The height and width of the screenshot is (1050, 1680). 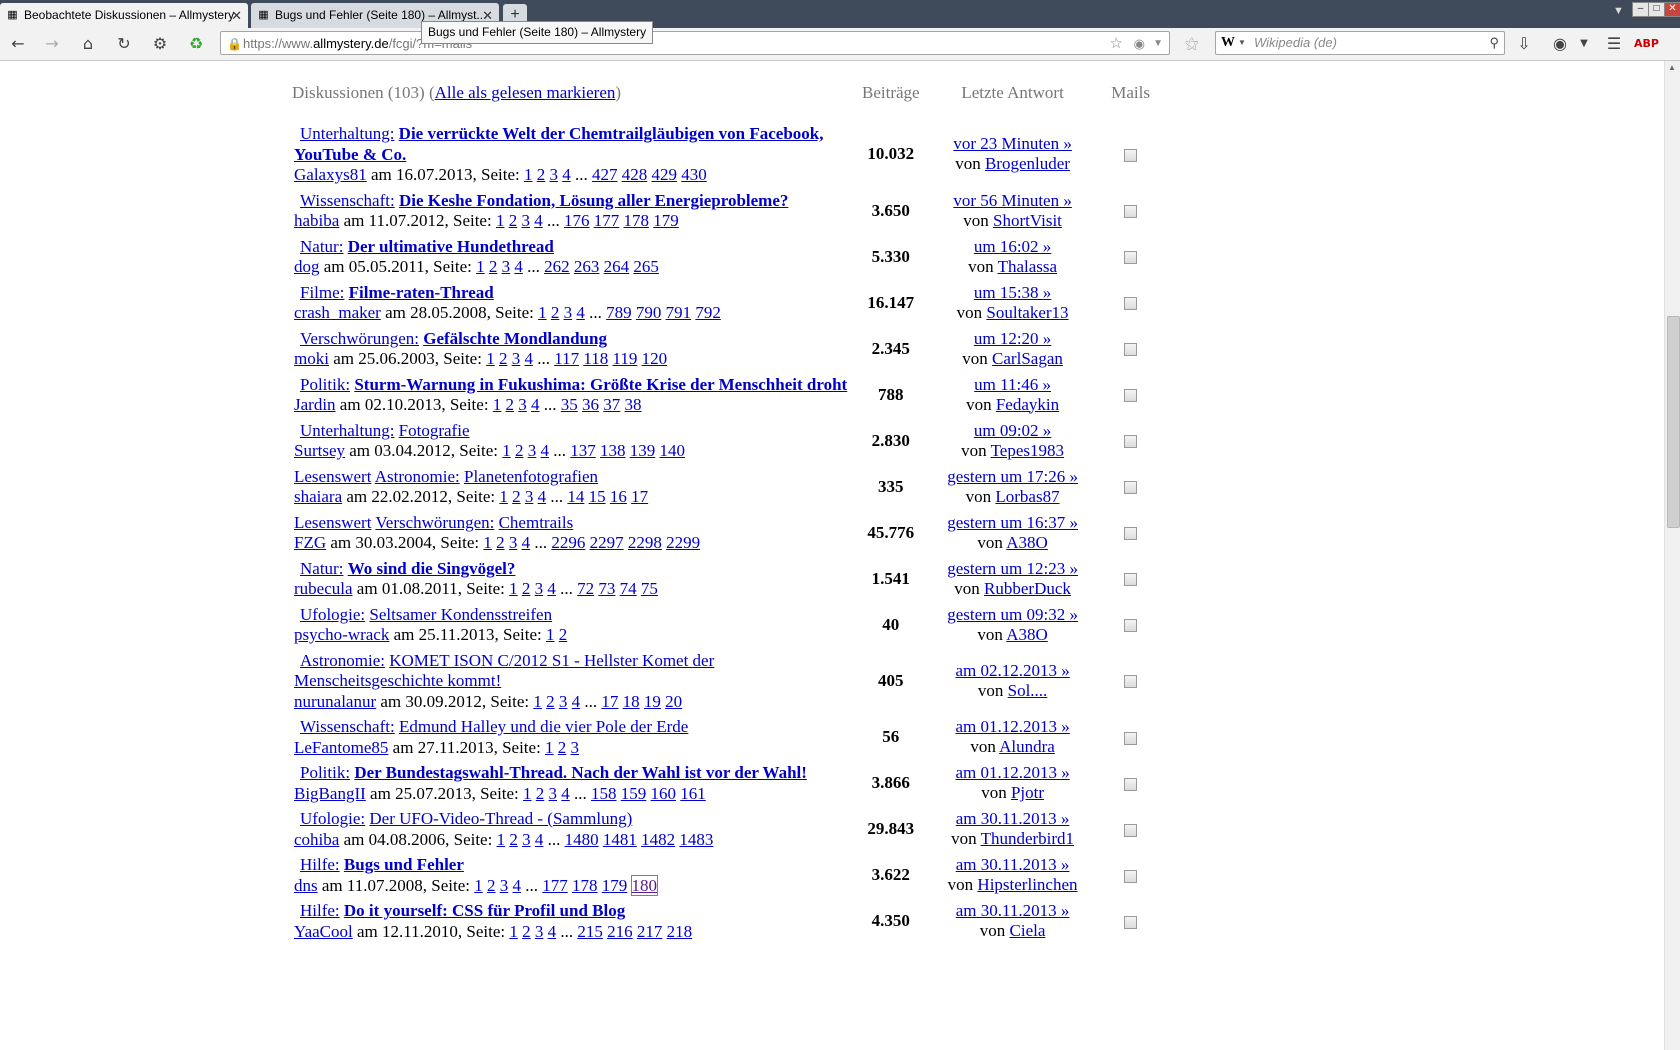 I want to click on search-engine-dropdown-icon: ▼, so click(x=1242, y=43).